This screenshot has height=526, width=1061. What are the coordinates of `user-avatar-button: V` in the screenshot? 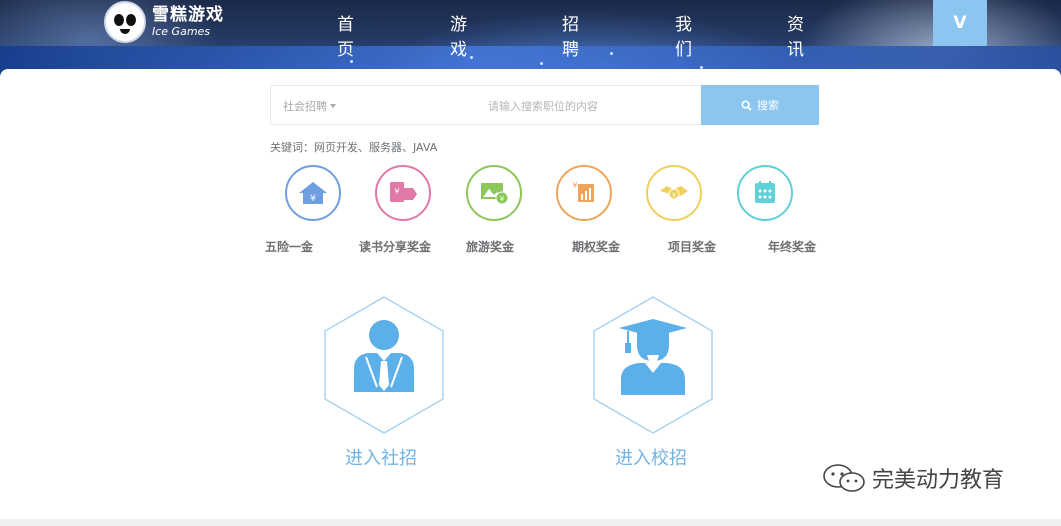 It's located at (960, 23).